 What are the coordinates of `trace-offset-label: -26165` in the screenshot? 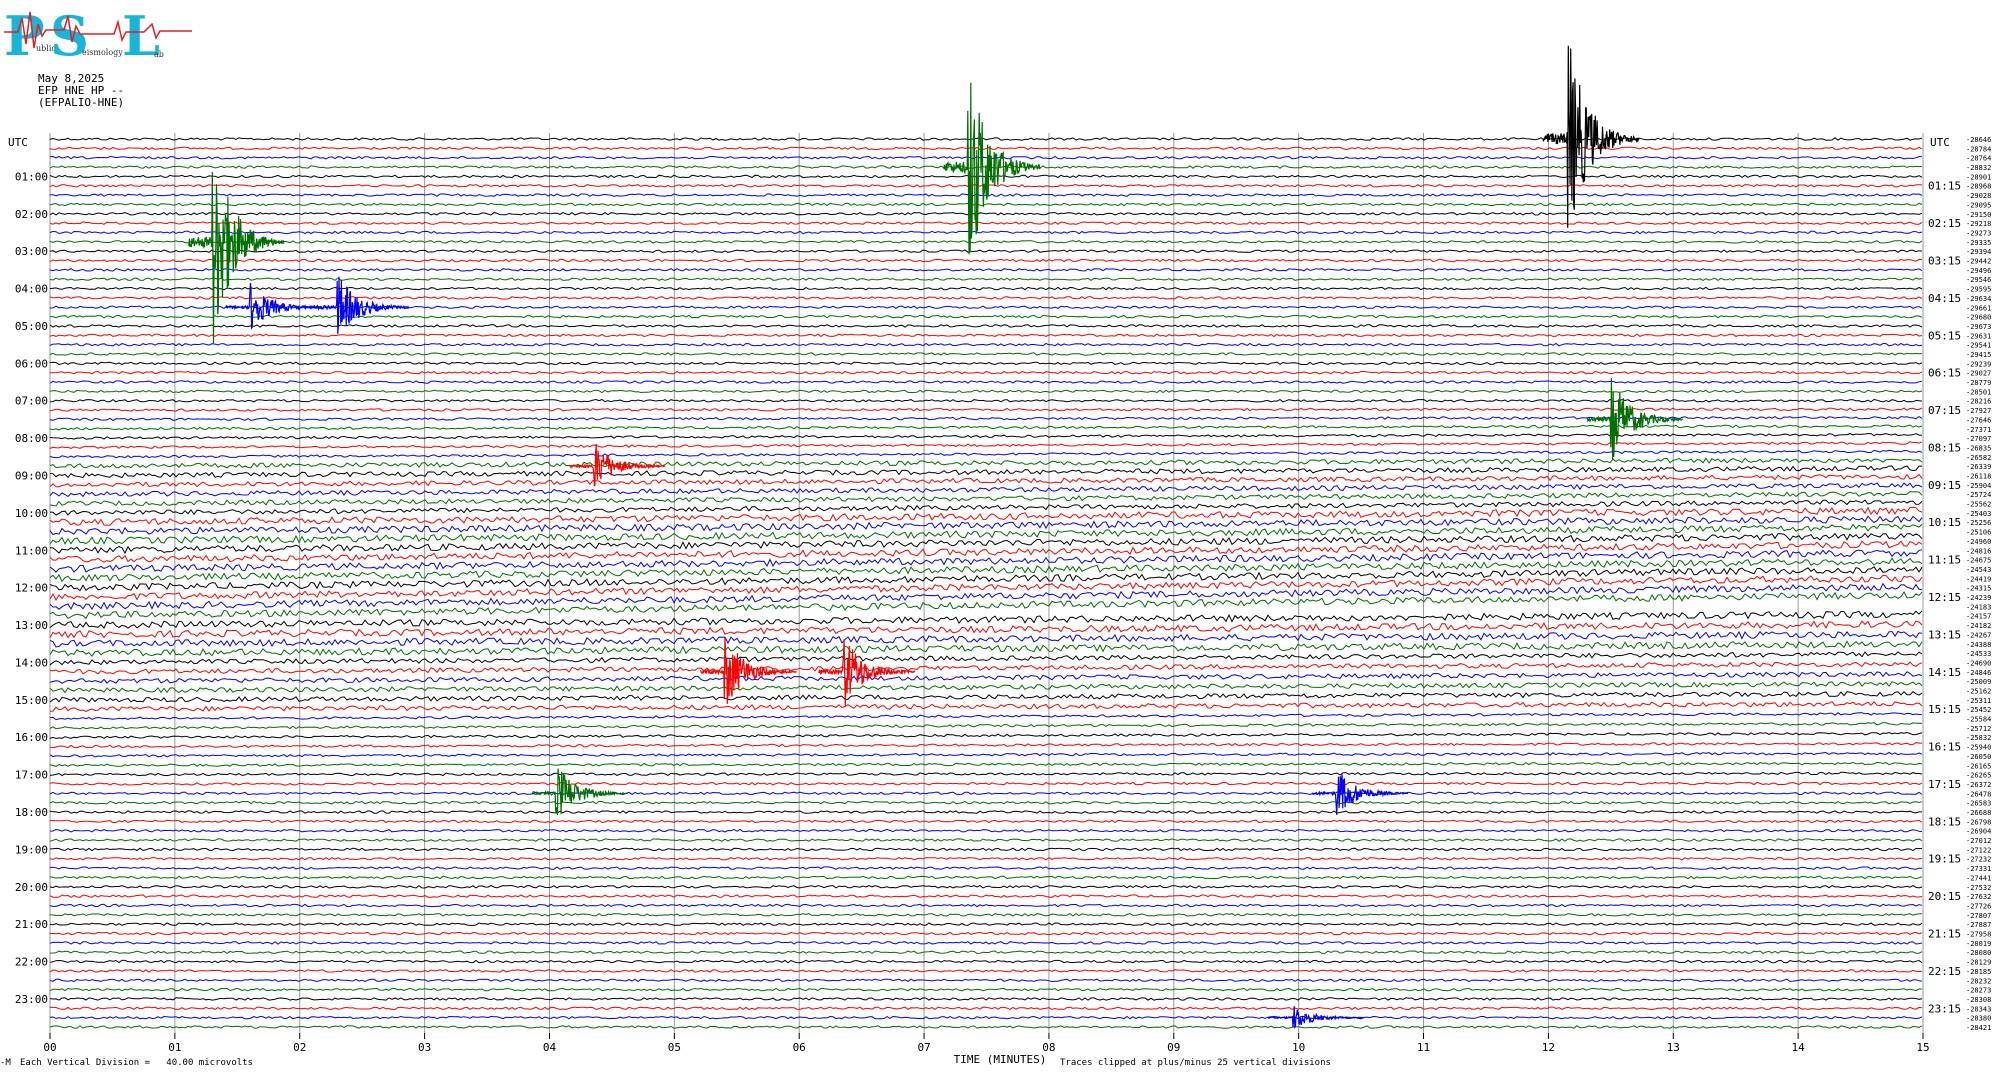 It's located at (1978, 766).